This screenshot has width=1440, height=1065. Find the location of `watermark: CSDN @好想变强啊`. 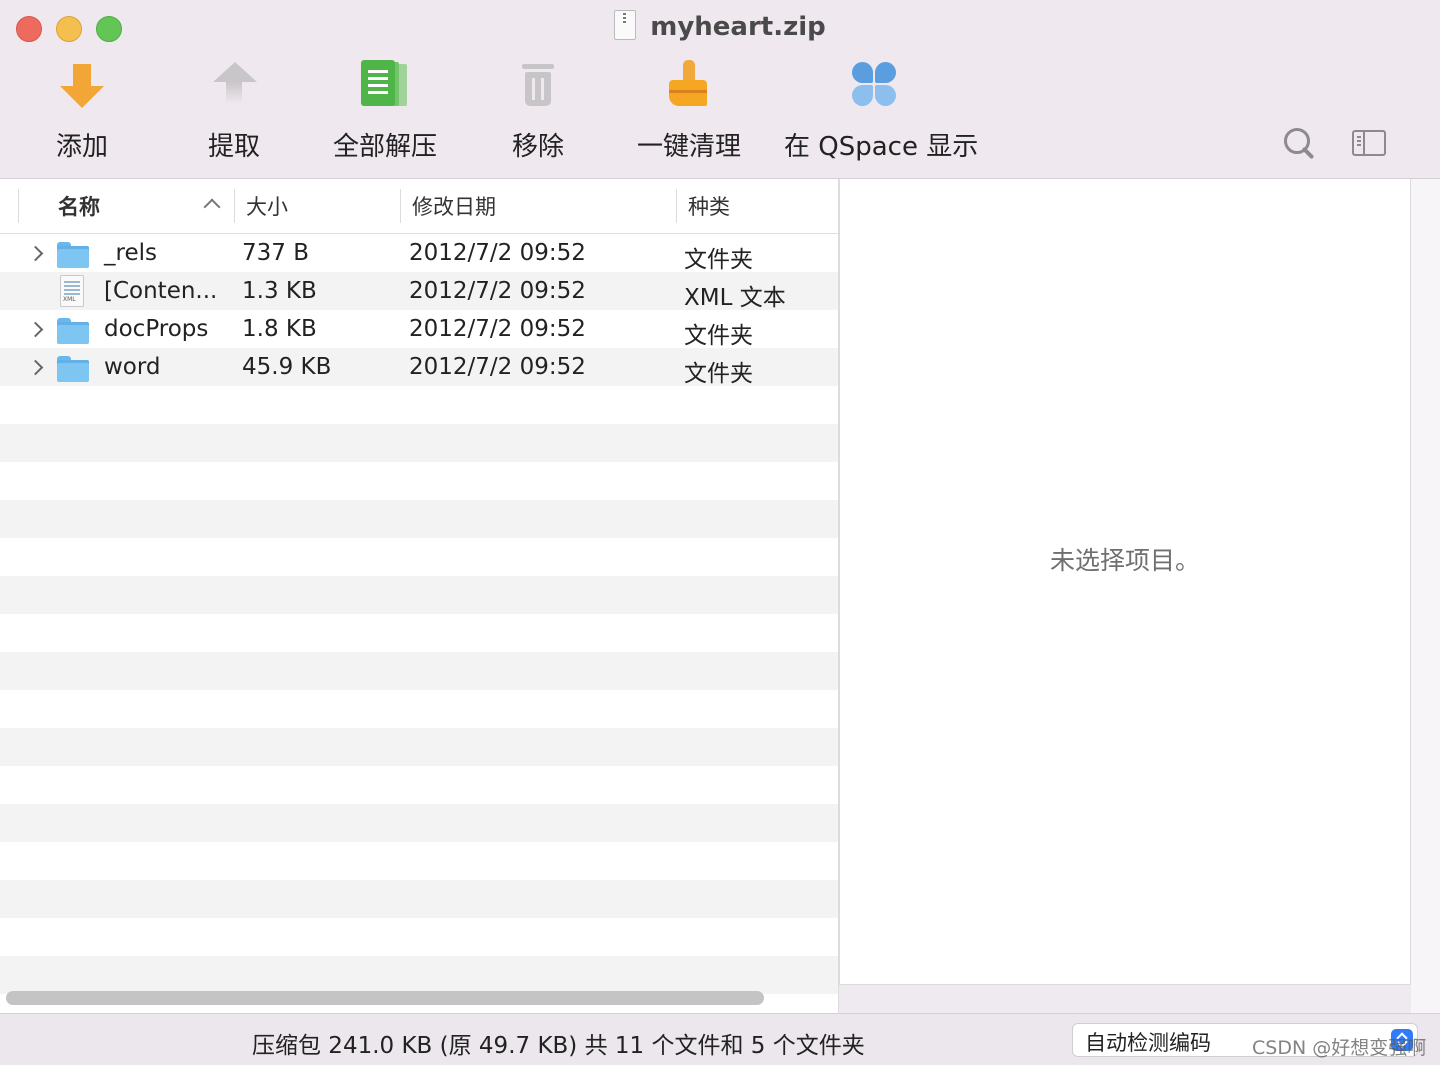

watermark: CSDN @好想变强啊 is located at coordinates (1339, 1048).